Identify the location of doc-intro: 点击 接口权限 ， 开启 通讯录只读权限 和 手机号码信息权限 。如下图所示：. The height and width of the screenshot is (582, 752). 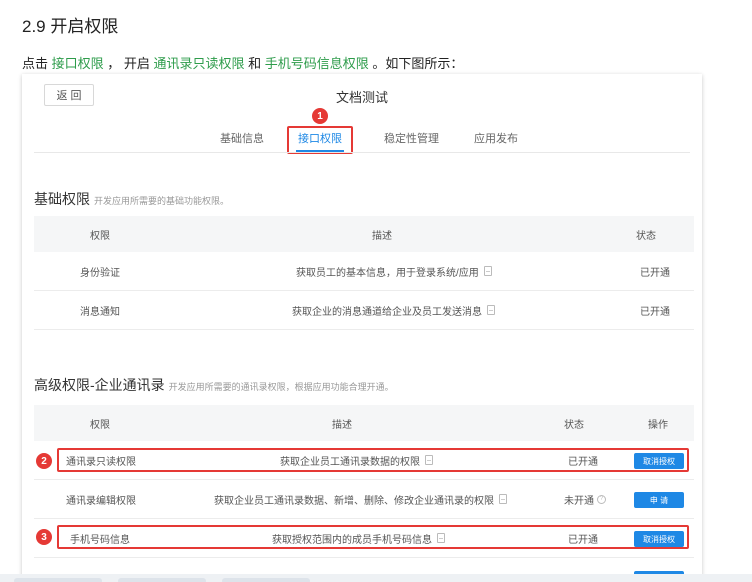
(242, 62).